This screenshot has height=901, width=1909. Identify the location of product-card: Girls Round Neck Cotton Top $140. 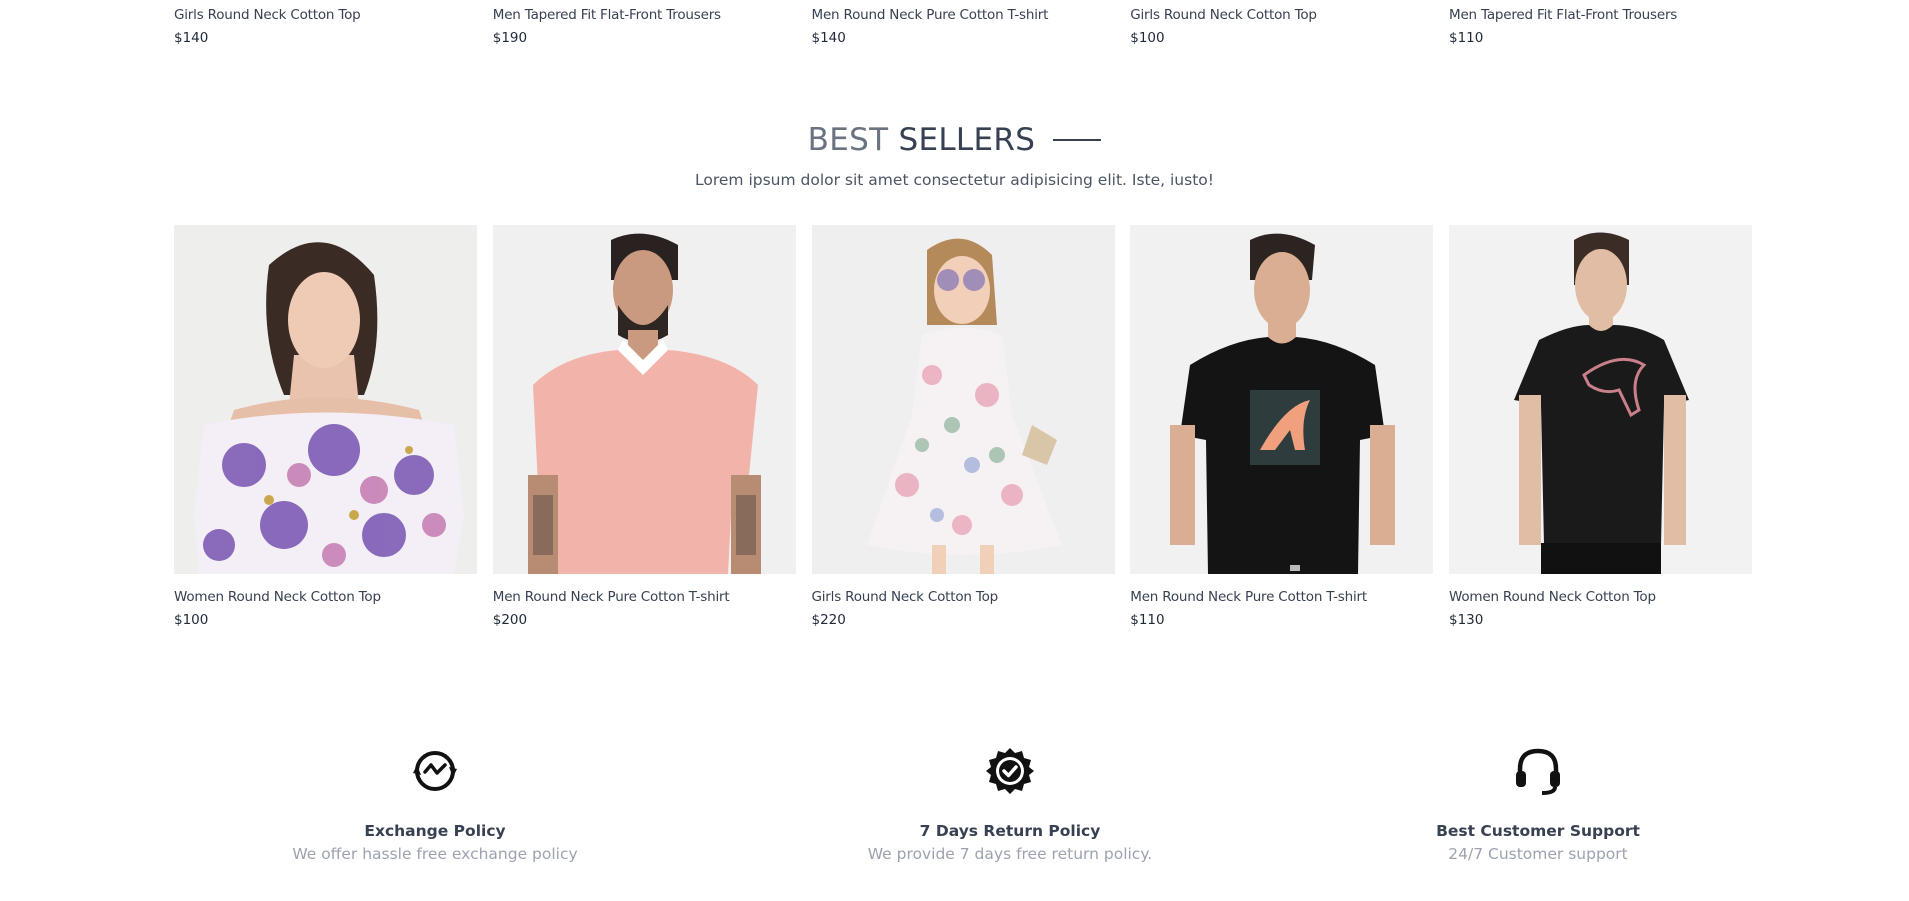
(325, 26).